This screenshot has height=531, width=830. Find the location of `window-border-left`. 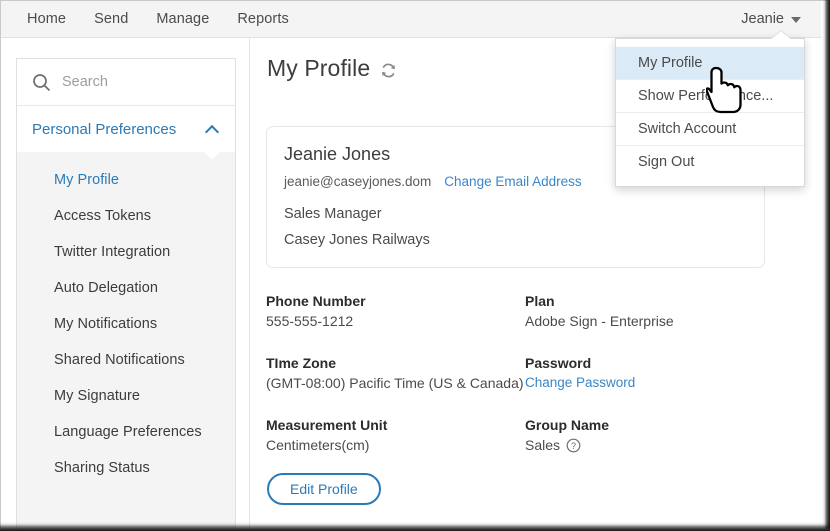

window-border-left is located at coordinates (0, 265).